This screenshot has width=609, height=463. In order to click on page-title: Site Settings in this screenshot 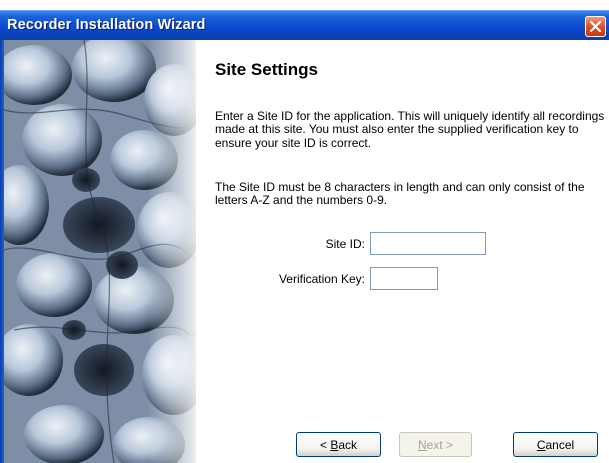, I will do `click(266, 69)`.